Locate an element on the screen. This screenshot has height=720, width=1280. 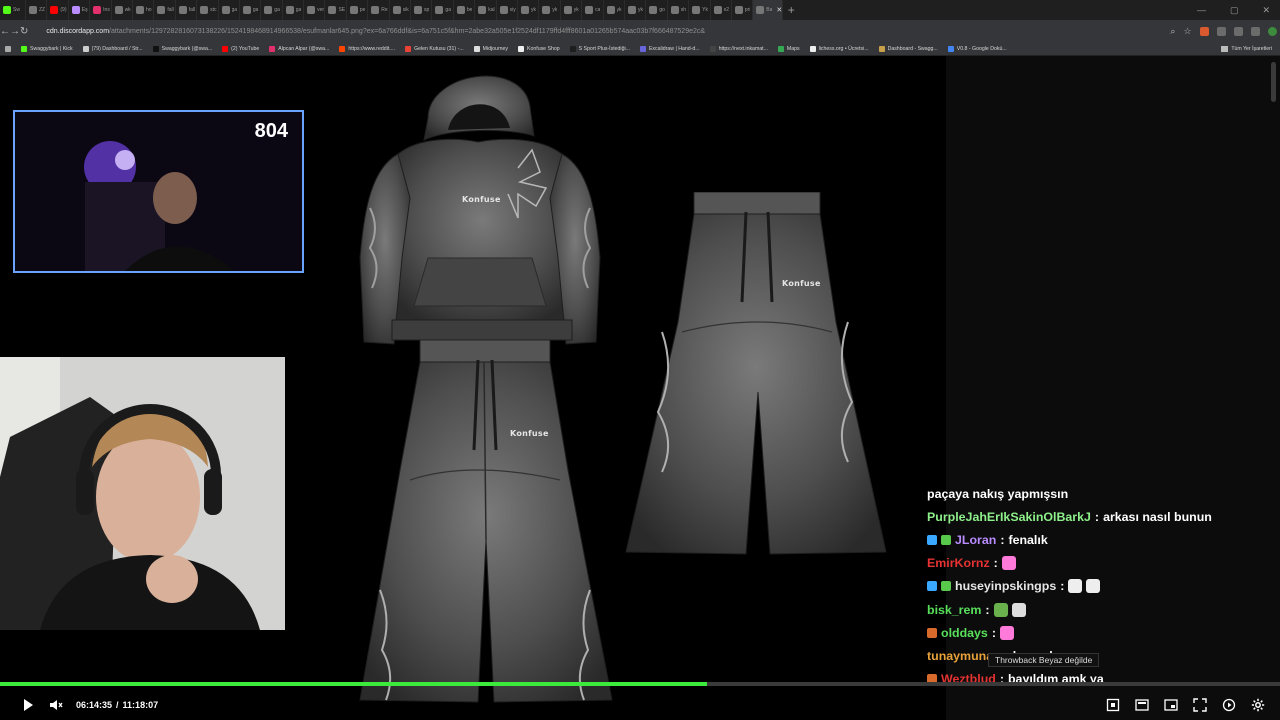
tab-label: ga is located at coordinates (277, 10).